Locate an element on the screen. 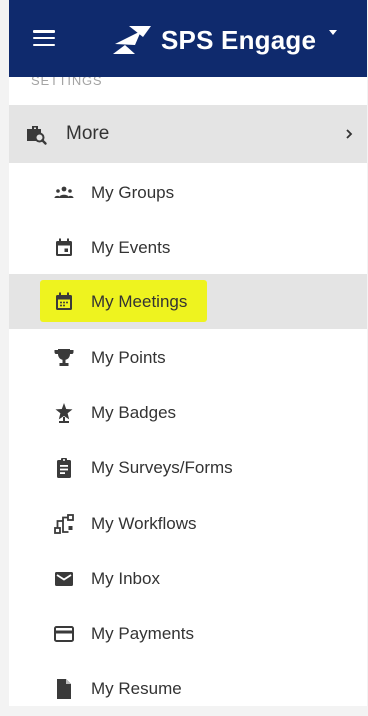 This screenshot has height=716, width=368. top-navbar: SPS Engage is located at coordinates (188, 38).